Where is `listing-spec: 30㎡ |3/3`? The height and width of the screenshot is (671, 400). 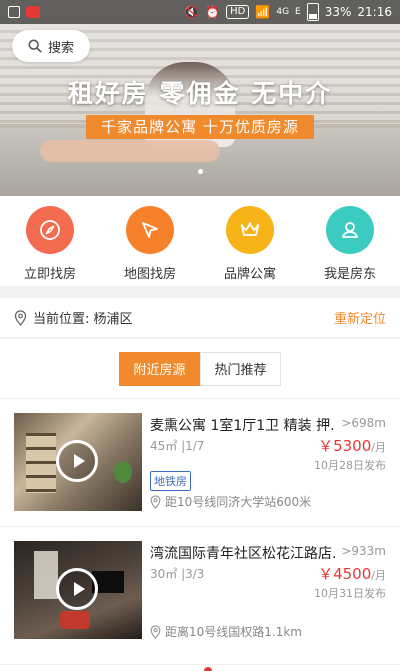 listing-spec: 30㎡ |3/3 is located at coordinates (177, 574).